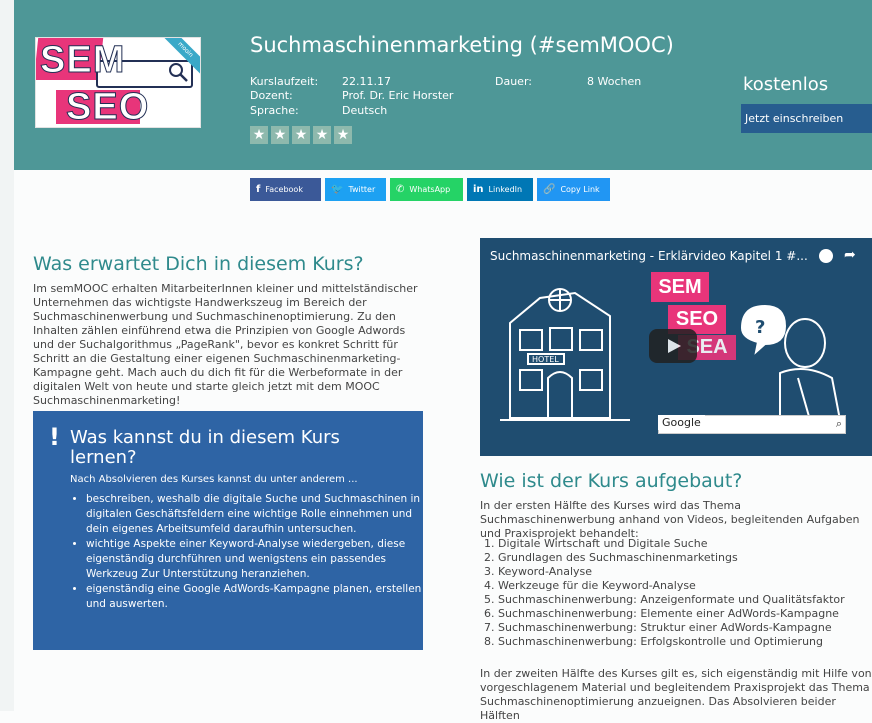  I want to click on exclamation-icon: !, so click(54, 437).